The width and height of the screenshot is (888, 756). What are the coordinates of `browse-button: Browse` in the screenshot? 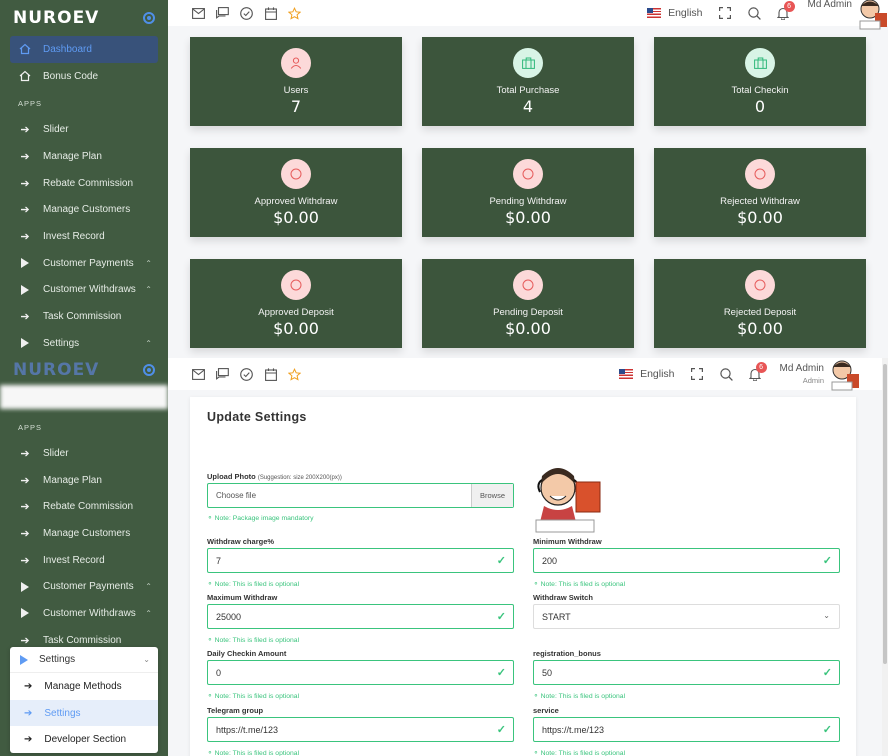 It's located at (491, 495).